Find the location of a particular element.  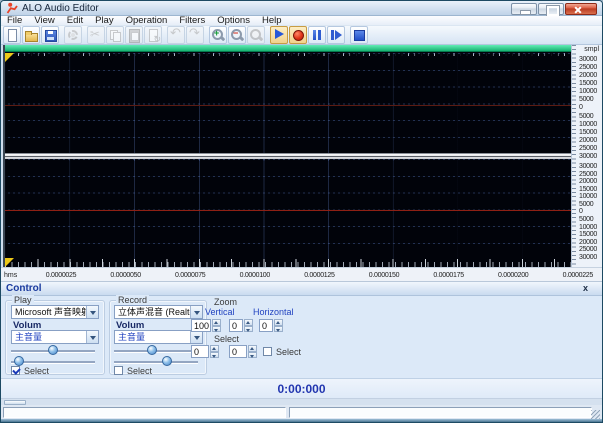

record-balance-slider is located at coordinates (156, 350).